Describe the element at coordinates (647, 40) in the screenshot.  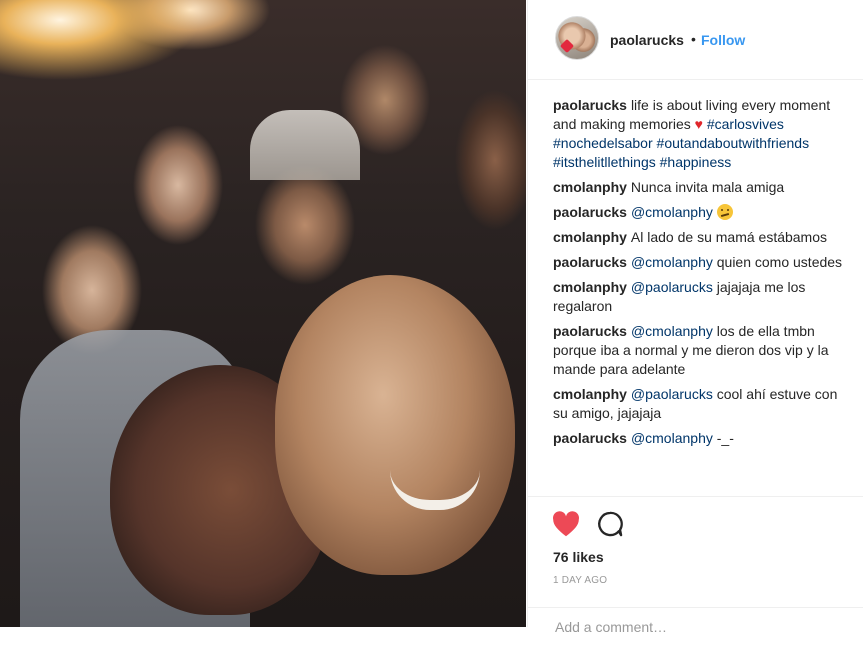
I see `header-username: paolarucks` at that location.